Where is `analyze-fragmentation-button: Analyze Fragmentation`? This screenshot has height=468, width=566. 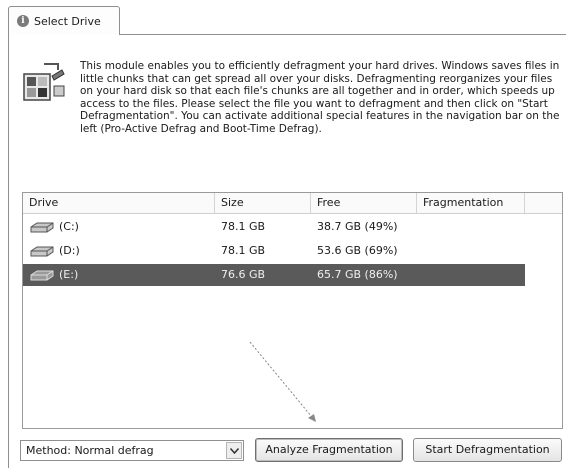 analyze-fragmentation-button: Analyze Fragmentation is located at coordinates (329, 450).